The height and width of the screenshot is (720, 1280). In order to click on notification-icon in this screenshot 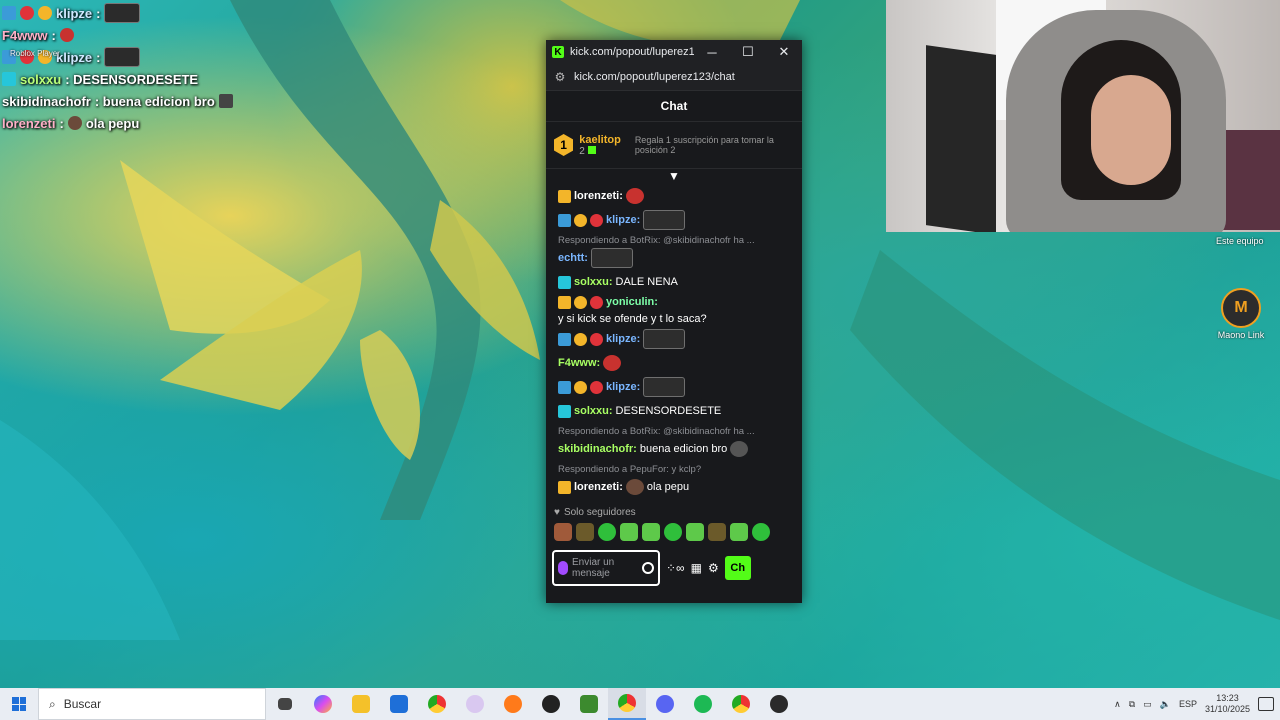, I will do `click(1266, 704)`.